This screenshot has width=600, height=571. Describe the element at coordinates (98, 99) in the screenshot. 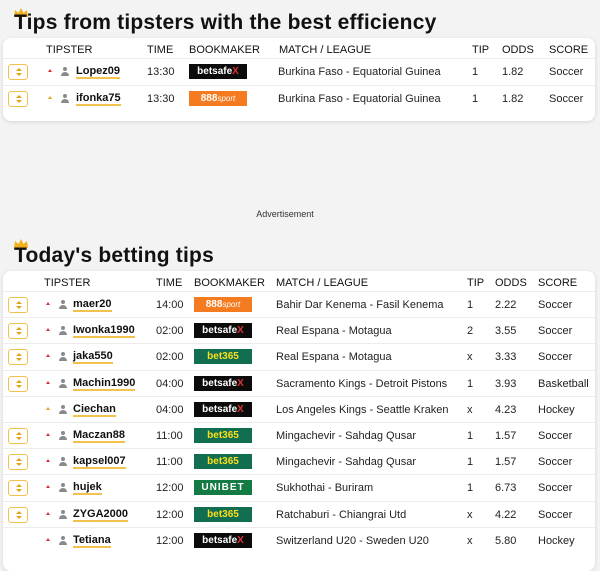

I see `tipster-link: ifonka75` at that location.